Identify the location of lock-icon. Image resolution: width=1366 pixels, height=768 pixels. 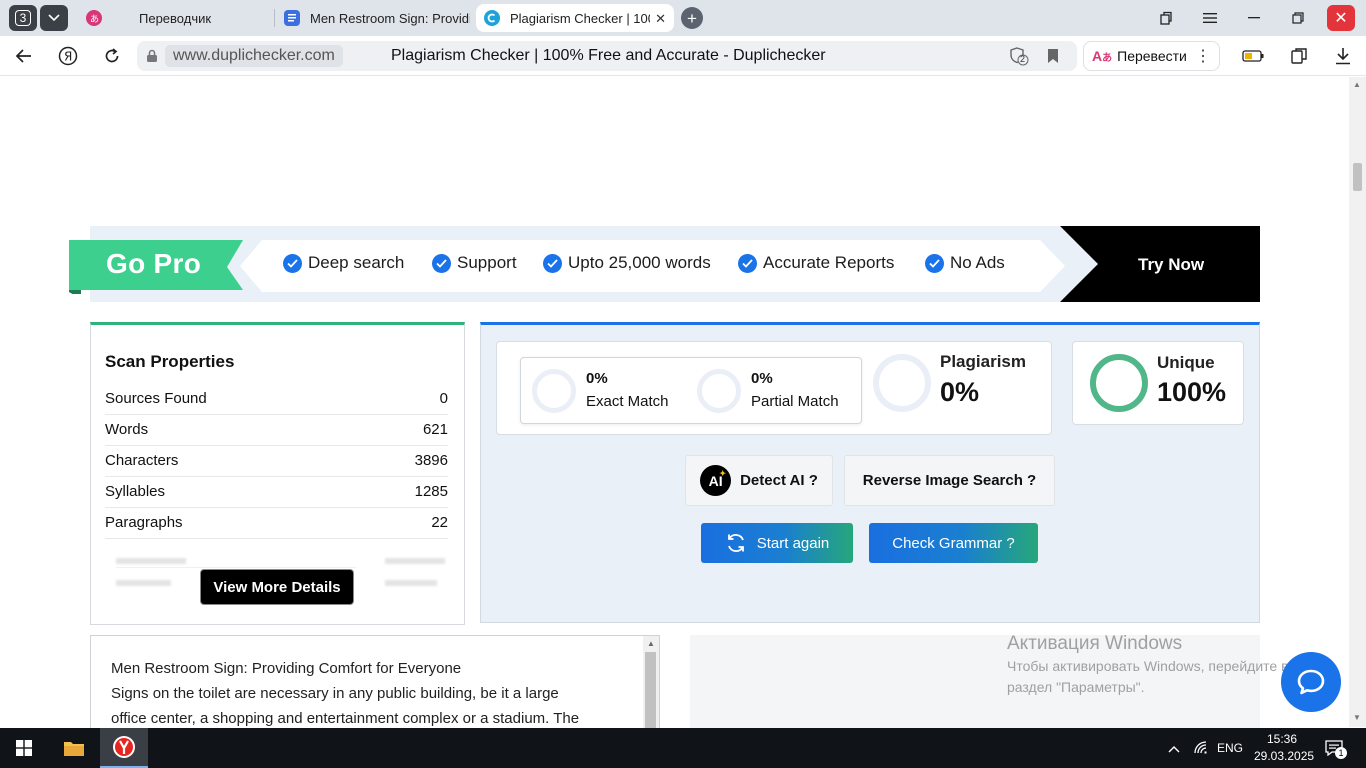
(152, 56).